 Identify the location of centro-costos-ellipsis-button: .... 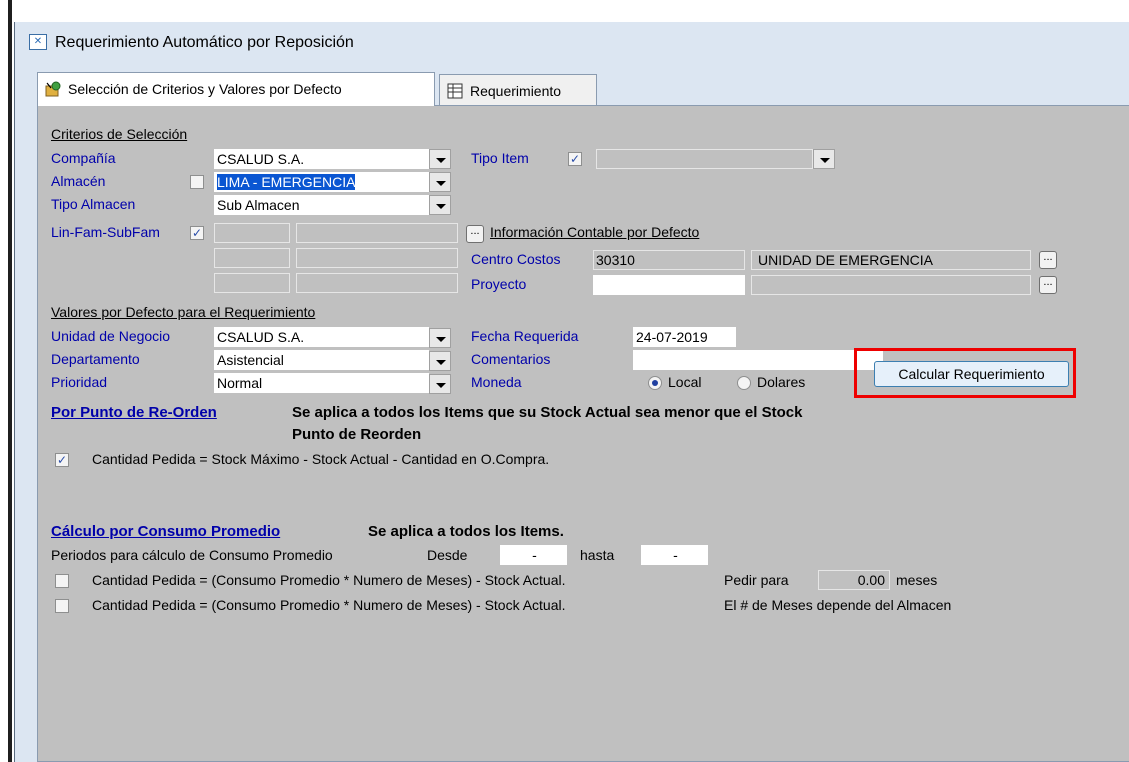
(1048, 260).